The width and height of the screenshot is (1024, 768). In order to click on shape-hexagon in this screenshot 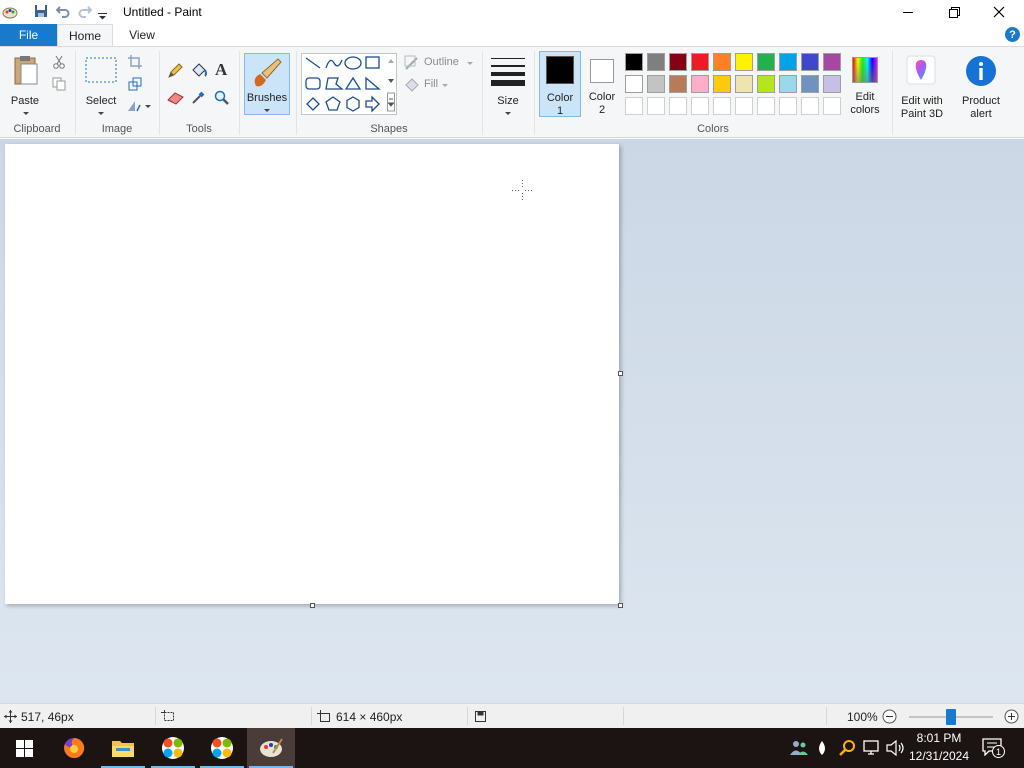, I will do `click(353, 104)`.